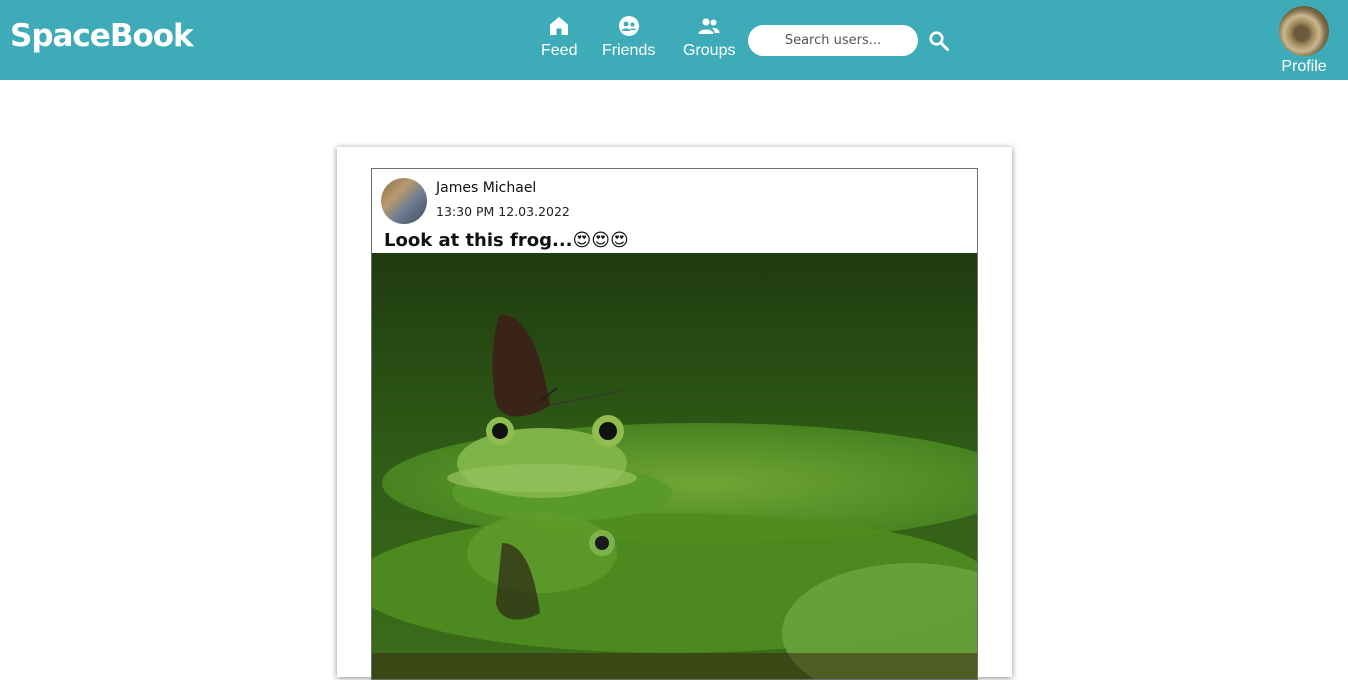 Image resolution: width=1348 pixels, height=680 pixels. What do you see at coordinates (939, 41) in the screenshot?
I see `search-icon` at bounding box center [939, 41].